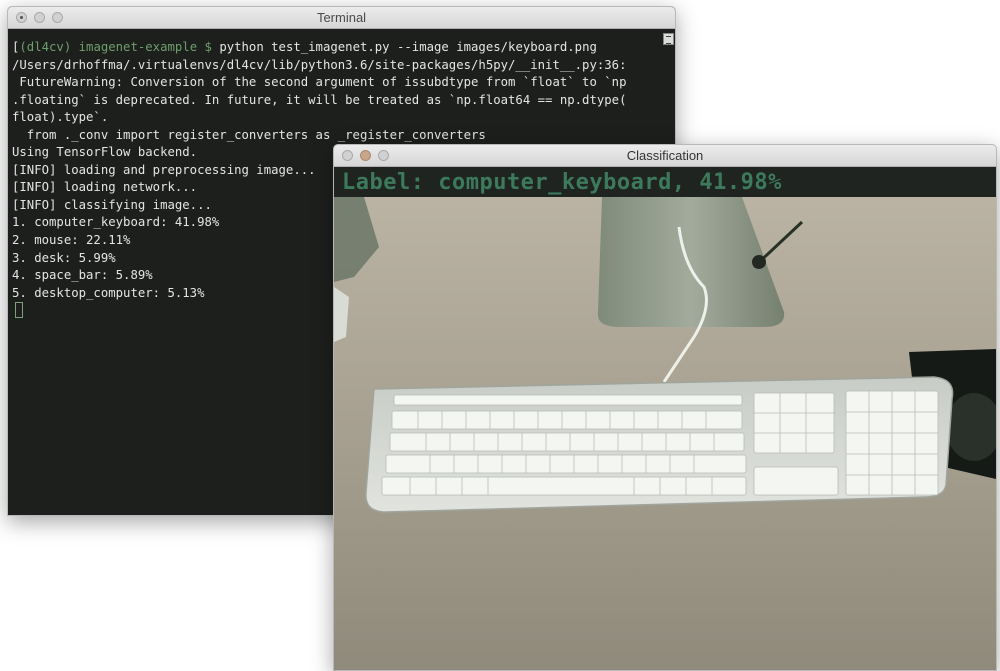 The image size is (1000, 671). What do you see at coordinates (562, 182) in the screenshot?
I see `prediction-overlay-label: Label: computer_keyboard, 41.98%` at bounding box center [562, 182].